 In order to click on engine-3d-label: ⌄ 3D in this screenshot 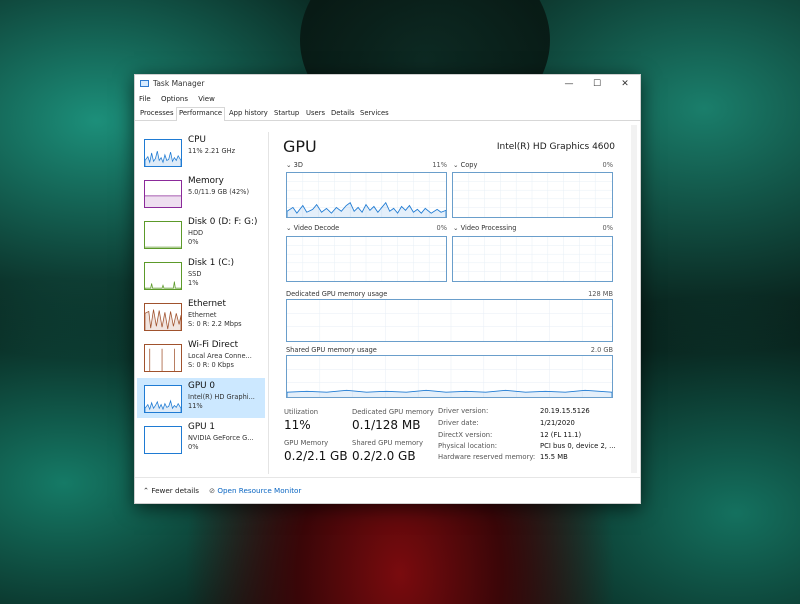, I will do `click(294, 165)`.